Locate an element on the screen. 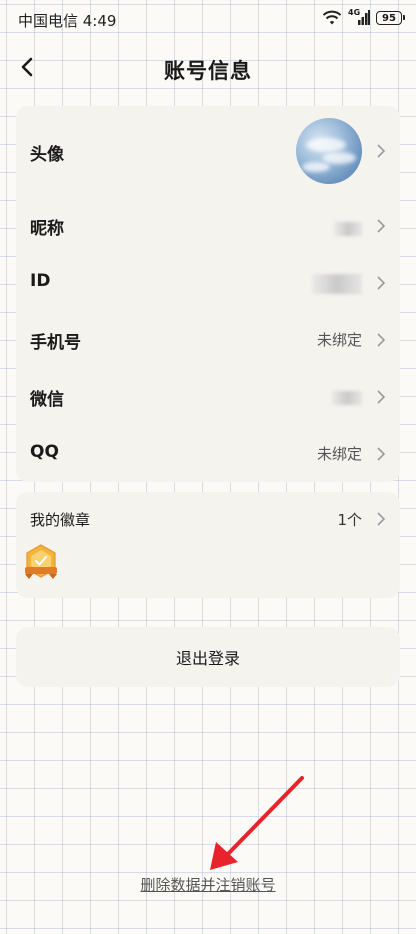 This screenshot has height=934, width=416. avatar-label: 头像 is located at coordinates (47, 155).